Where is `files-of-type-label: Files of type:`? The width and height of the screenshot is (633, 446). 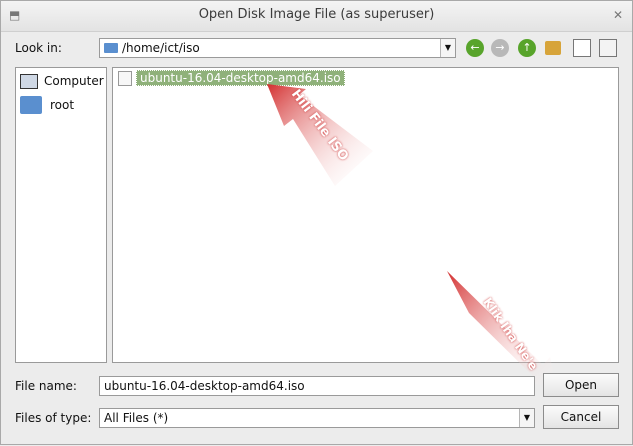 files-of-type-label: Files of type: is located at coordinates (53, 418).